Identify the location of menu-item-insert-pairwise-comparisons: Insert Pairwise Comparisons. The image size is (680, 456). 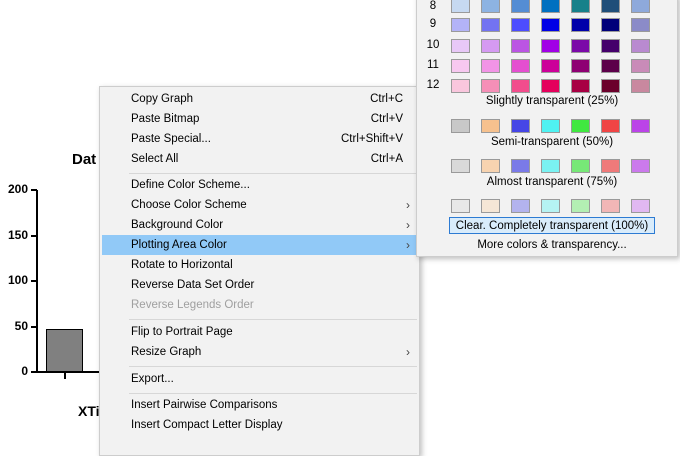
(259, 405).